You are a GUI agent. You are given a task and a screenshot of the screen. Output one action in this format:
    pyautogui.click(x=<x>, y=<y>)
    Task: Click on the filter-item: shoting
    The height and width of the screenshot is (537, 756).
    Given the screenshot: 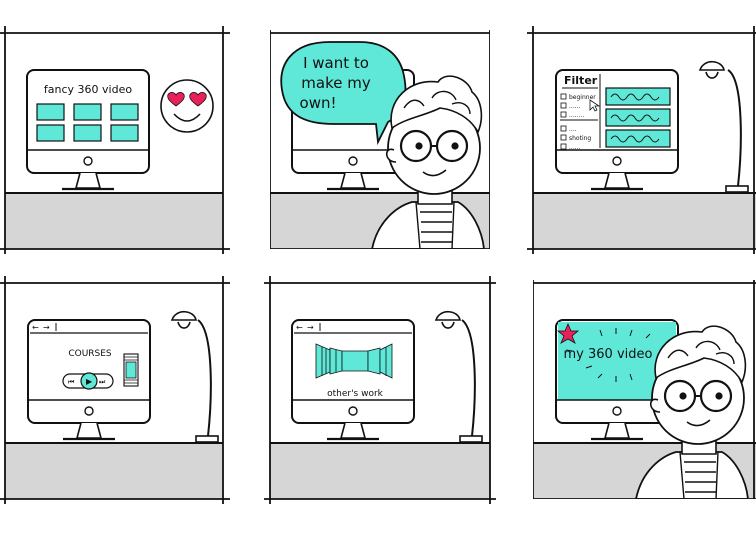 What is the action you would take?
    pyautogui.click(x=580, y=138)
    